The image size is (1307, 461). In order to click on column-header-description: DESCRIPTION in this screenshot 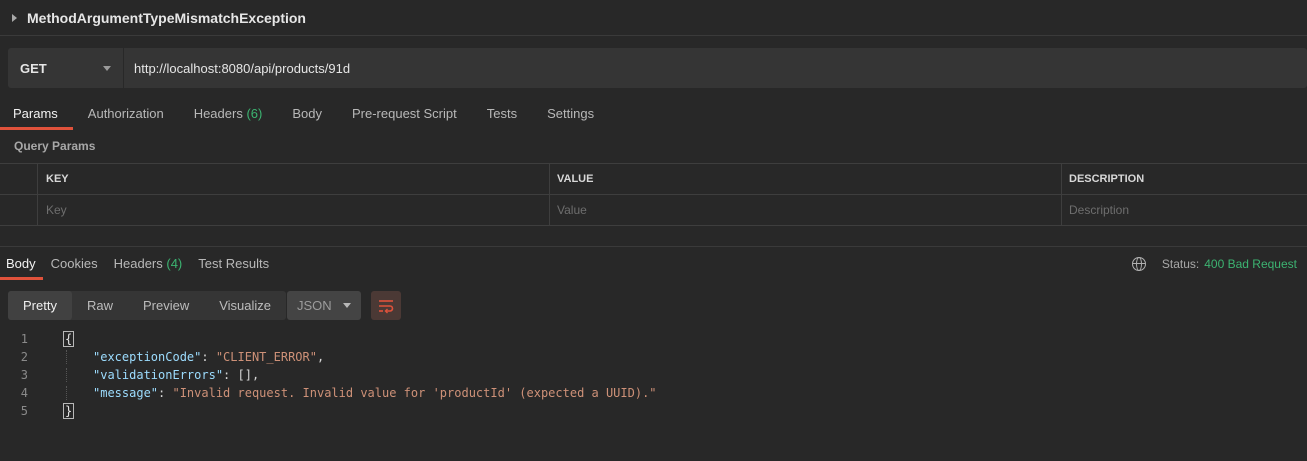, I will do `click(1107, 179)`.